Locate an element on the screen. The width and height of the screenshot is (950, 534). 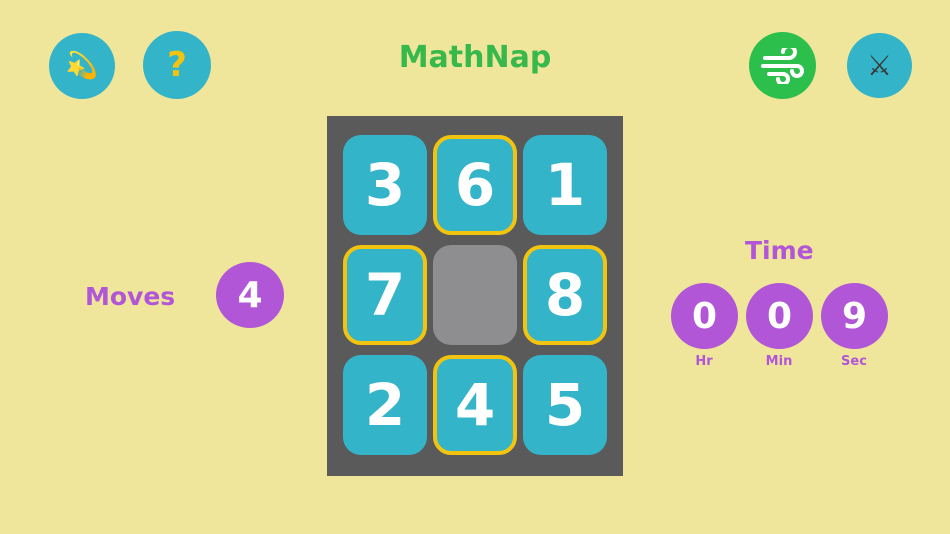
tile-8: 8 is located at coordinates (565, 295).